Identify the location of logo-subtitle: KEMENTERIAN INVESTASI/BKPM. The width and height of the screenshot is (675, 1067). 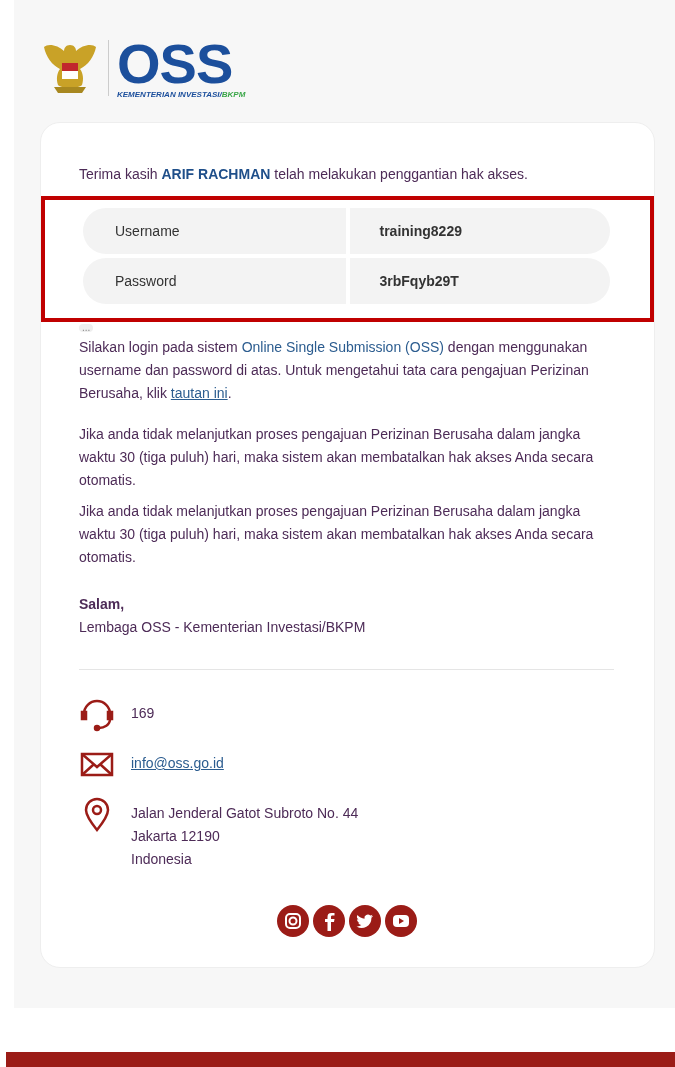
(181, 94).